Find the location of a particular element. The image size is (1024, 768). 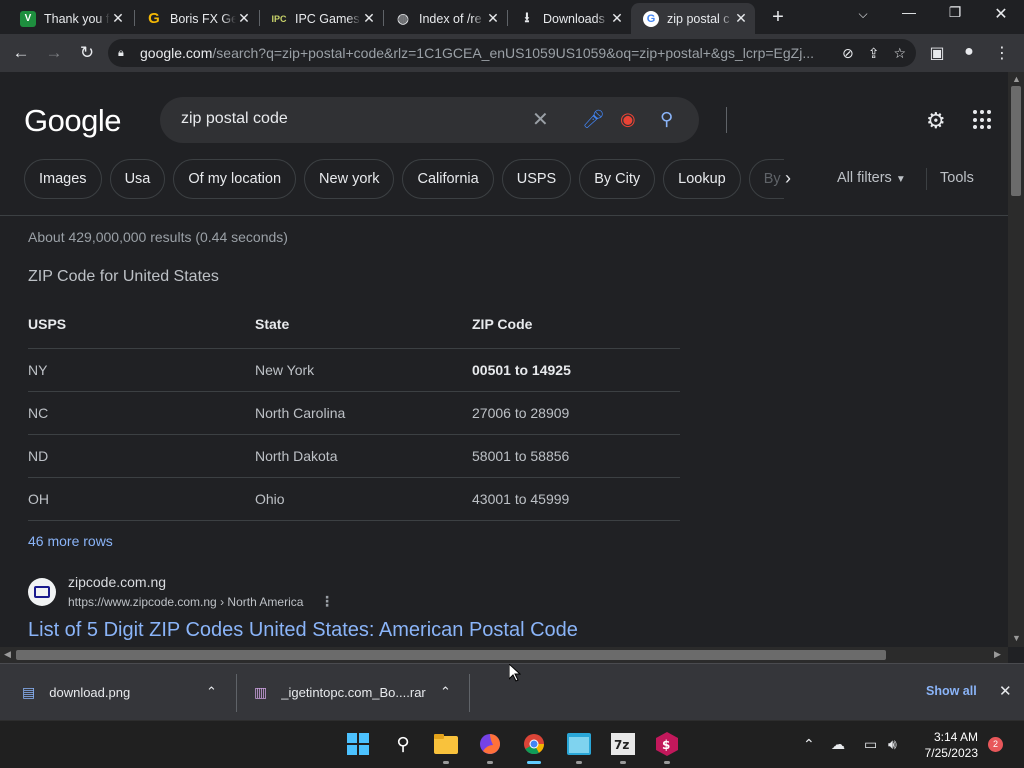

chip-by-city: By City is located at coordinates (617, 179).